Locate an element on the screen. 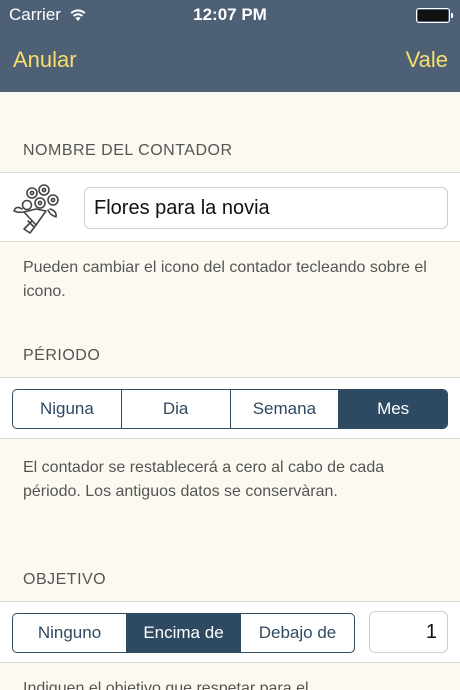 This screenshot has width=460, height=690. counter-name-header: NOMBRE DEL CONTADOR is located at coordinates (128, 150).